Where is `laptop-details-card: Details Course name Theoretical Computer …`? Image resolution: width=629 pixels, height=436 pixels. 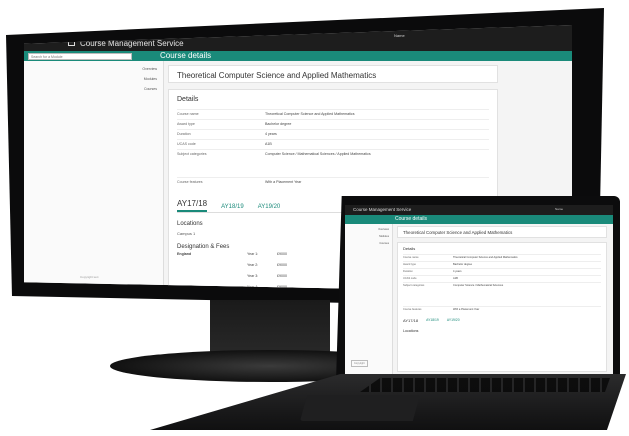 laptop-details-card: Details Course name Theoretical Computer … is located at coordinates (502, 307).